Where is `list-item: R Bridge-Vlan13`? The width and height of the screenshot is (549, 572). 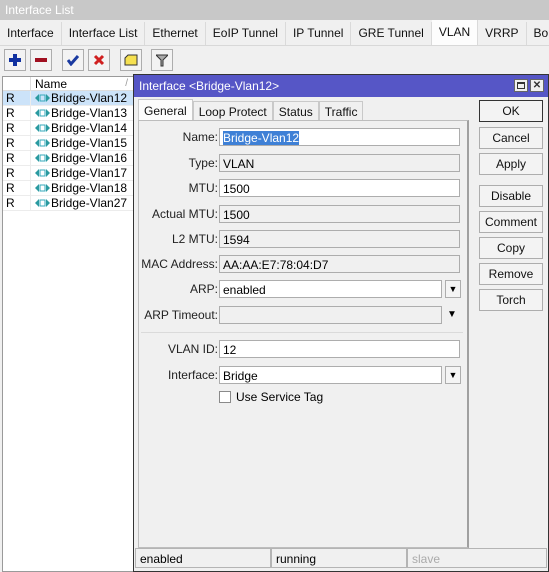 list-item: R Bridge-Vlan13 is located at coordinates (68, 113).